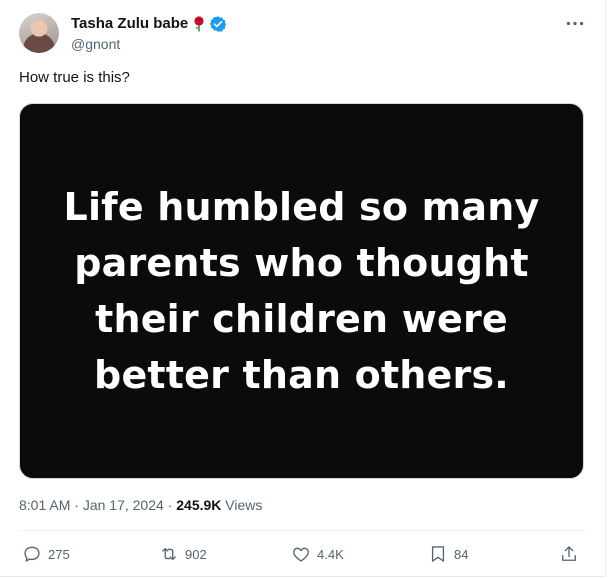 The width and height of the screenshot is (613, 579). What do you see at coordinates (169, 554) in the screenshot?
I see `repost-icon` at bounding box center [169, 554].